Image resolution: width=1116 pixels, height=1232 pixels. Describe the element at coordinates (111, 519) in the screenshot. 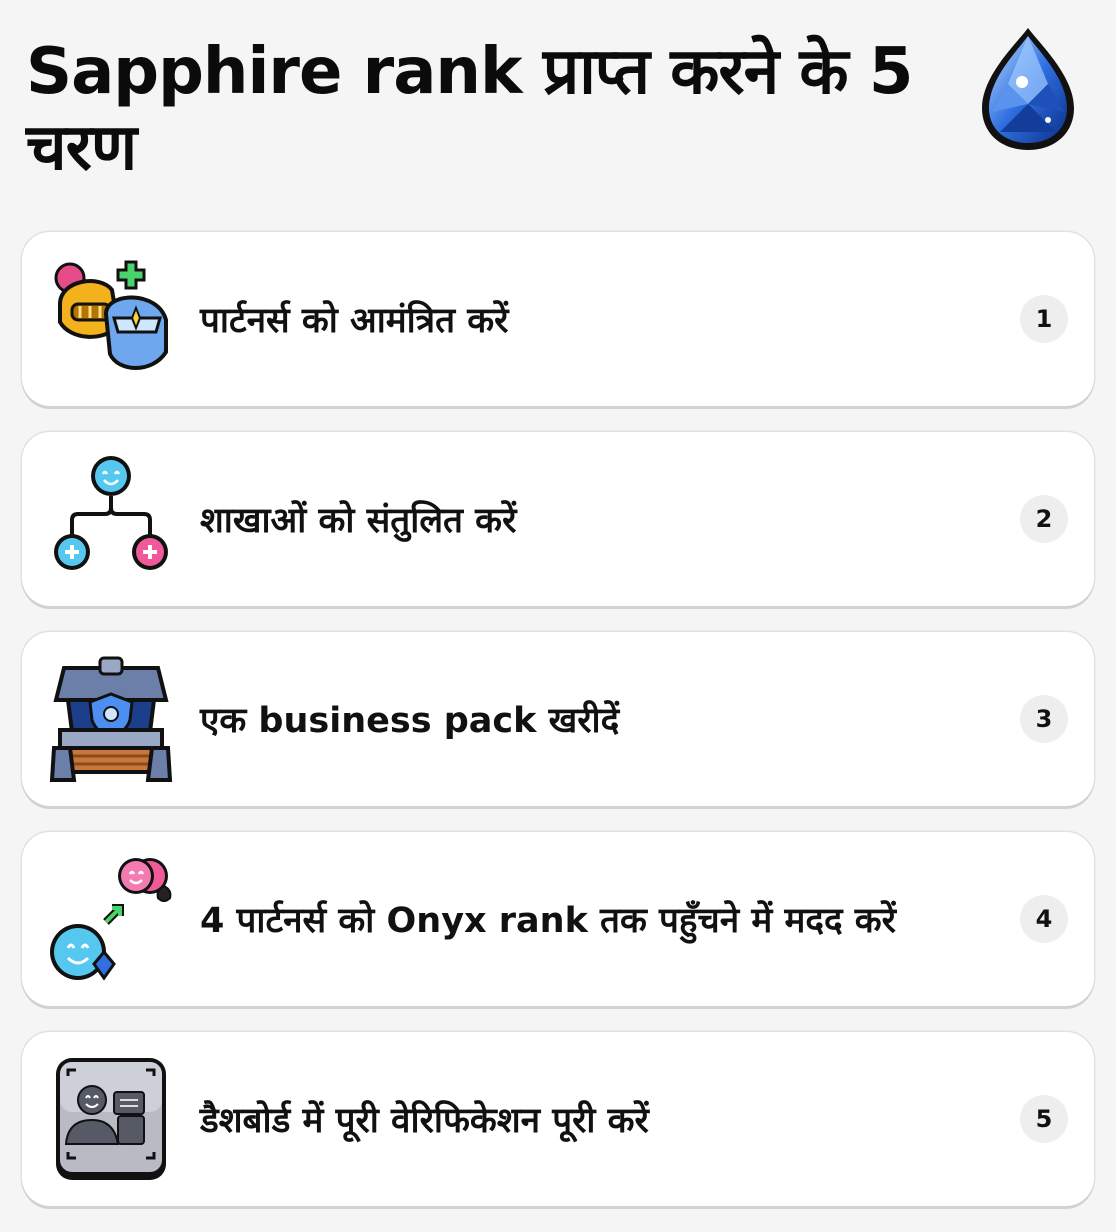

I see `branch-tree-icon` at that location.